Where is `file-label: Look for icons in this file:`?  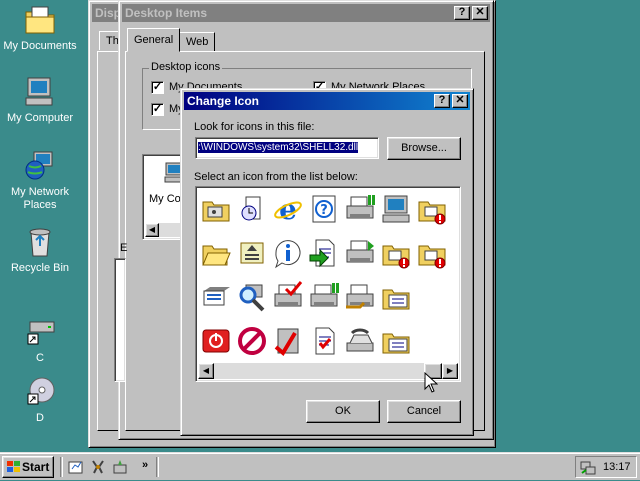 file-label: Look for icons in this file: is located at coordinates (254, 127).